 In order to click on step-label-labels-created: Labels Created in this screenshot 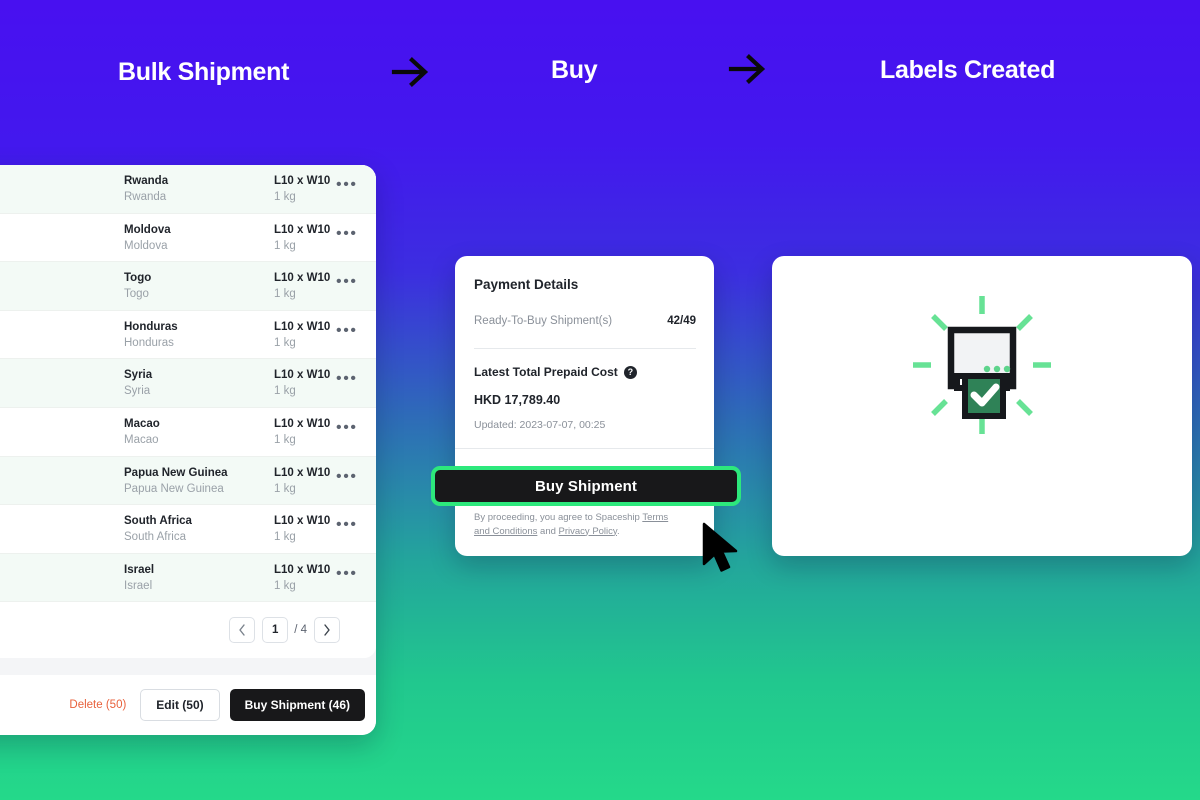, I will do `click(968, 70)`.